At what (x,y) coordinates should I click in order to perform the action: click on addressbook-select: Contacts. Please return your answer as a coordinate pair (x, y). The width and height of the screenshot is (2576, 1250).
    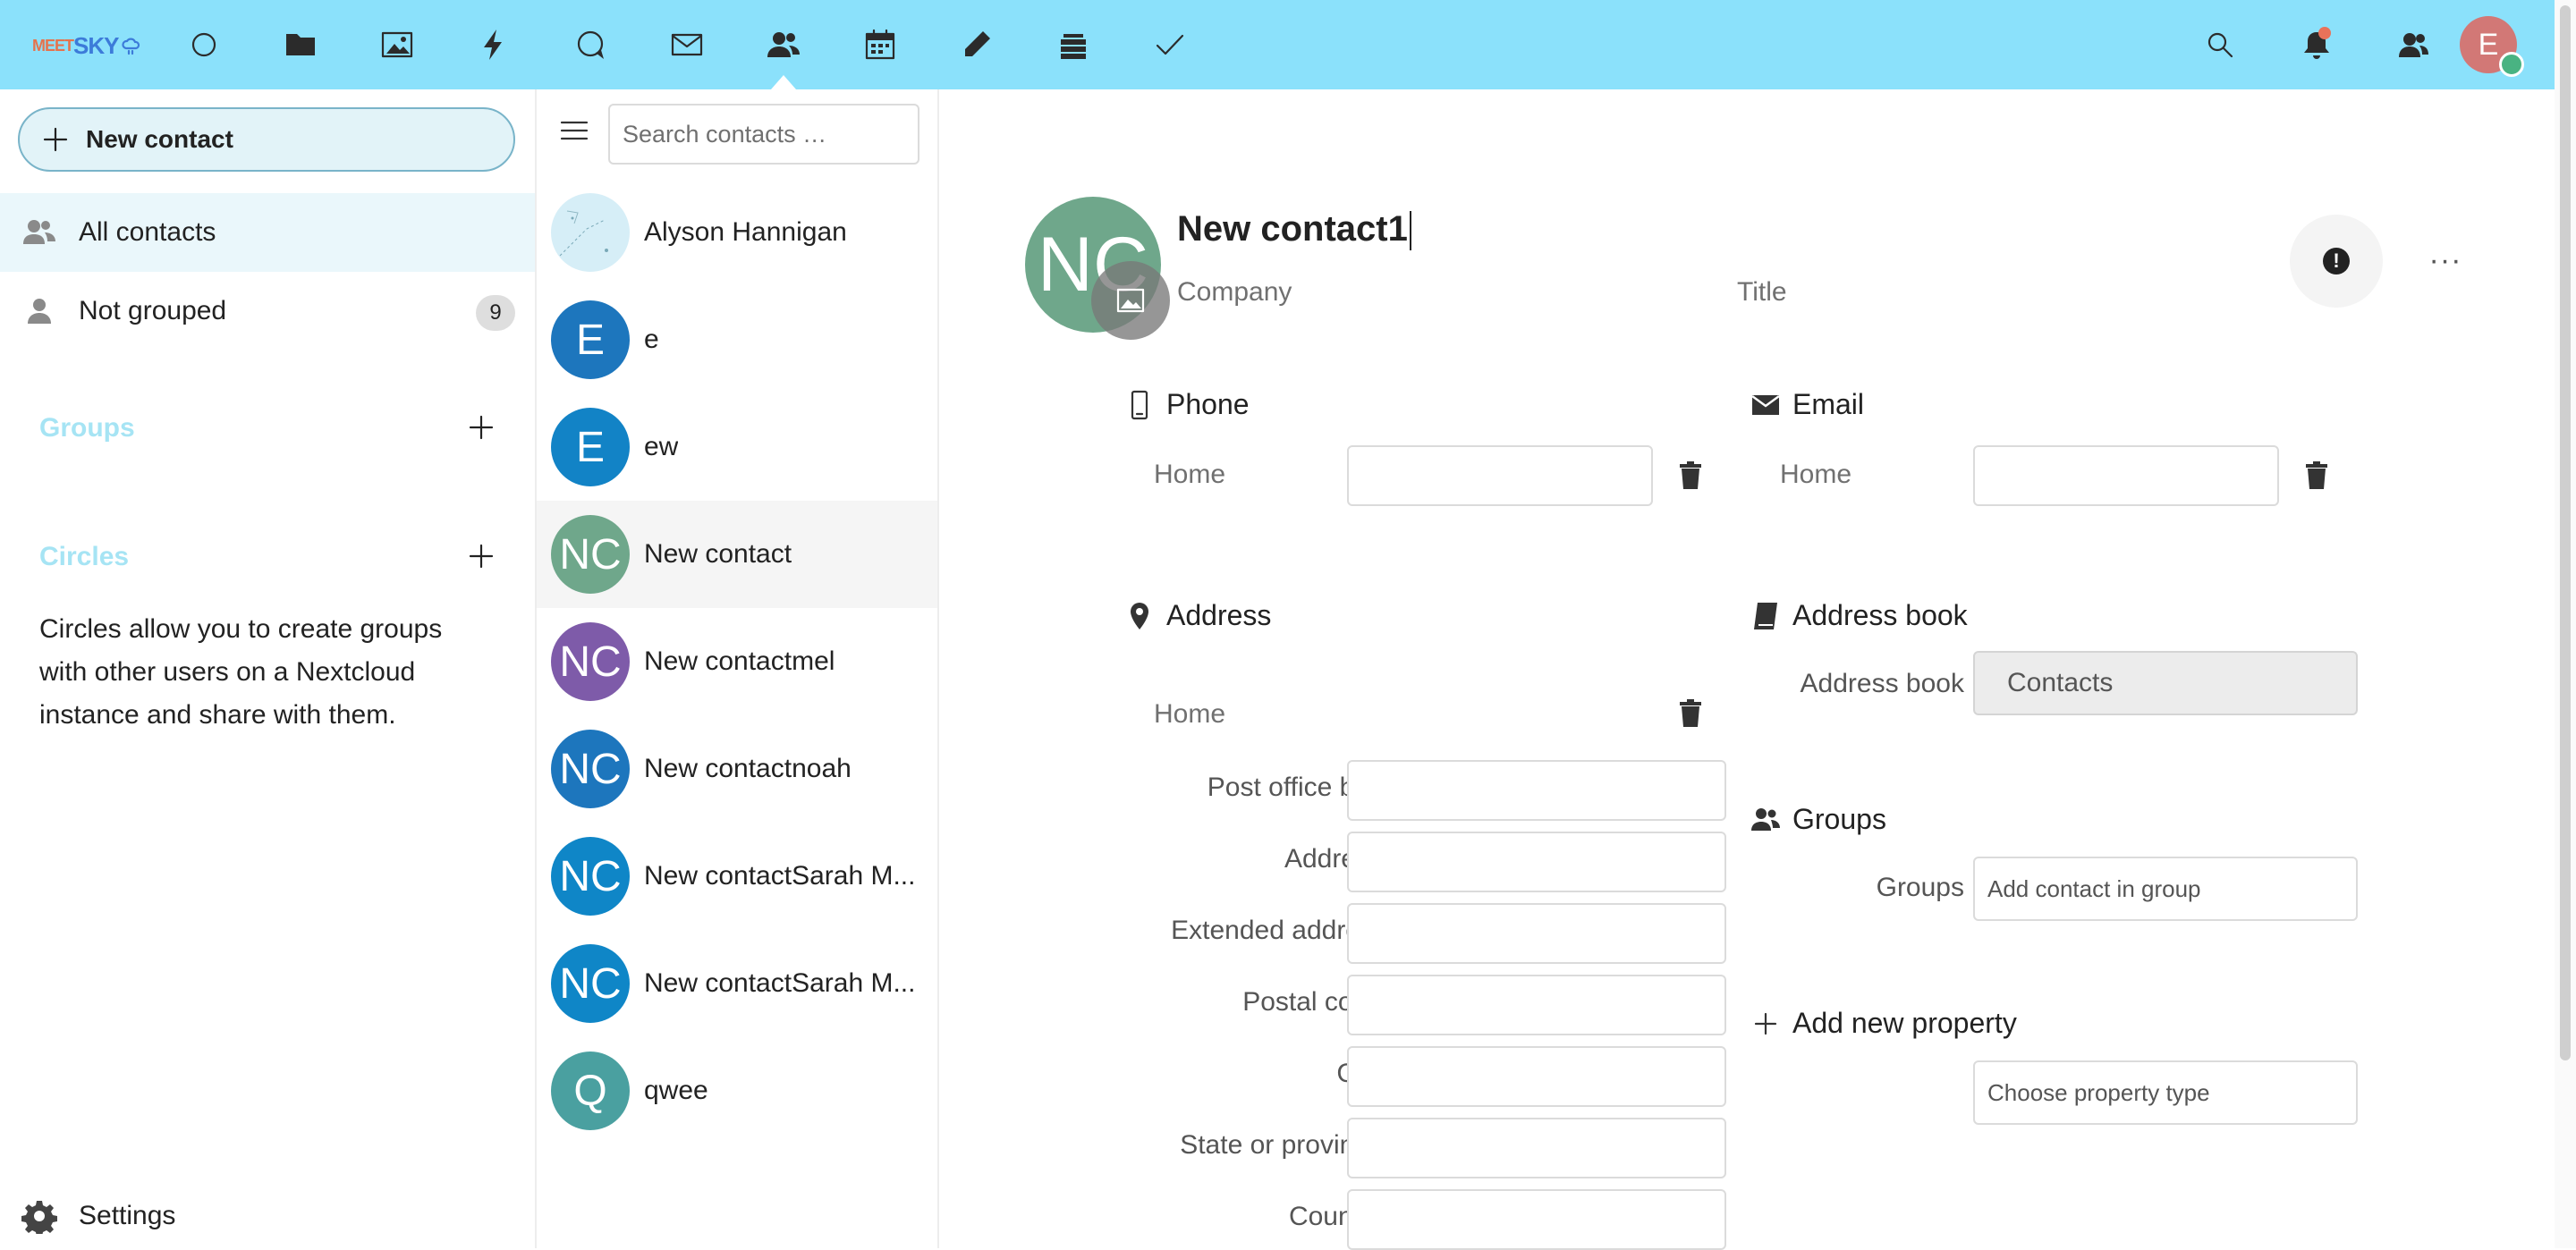
    Looking at the image, I should click on (2165, 683).